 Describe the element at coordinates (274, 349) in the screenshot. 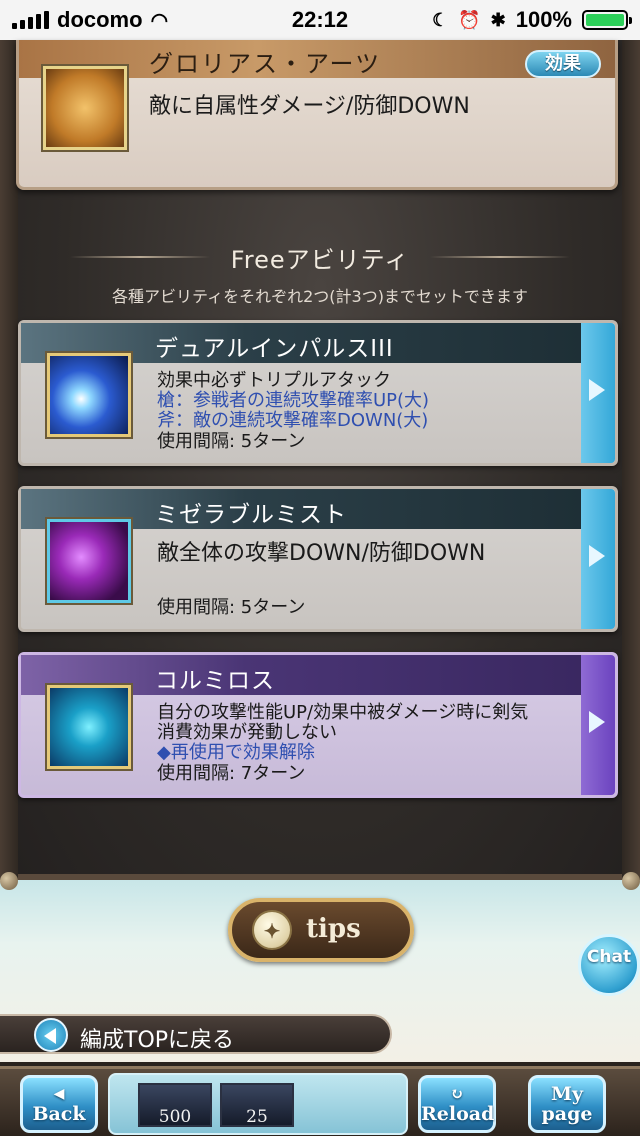

I see `ability-name: デュアルインパルスIII` at that location.